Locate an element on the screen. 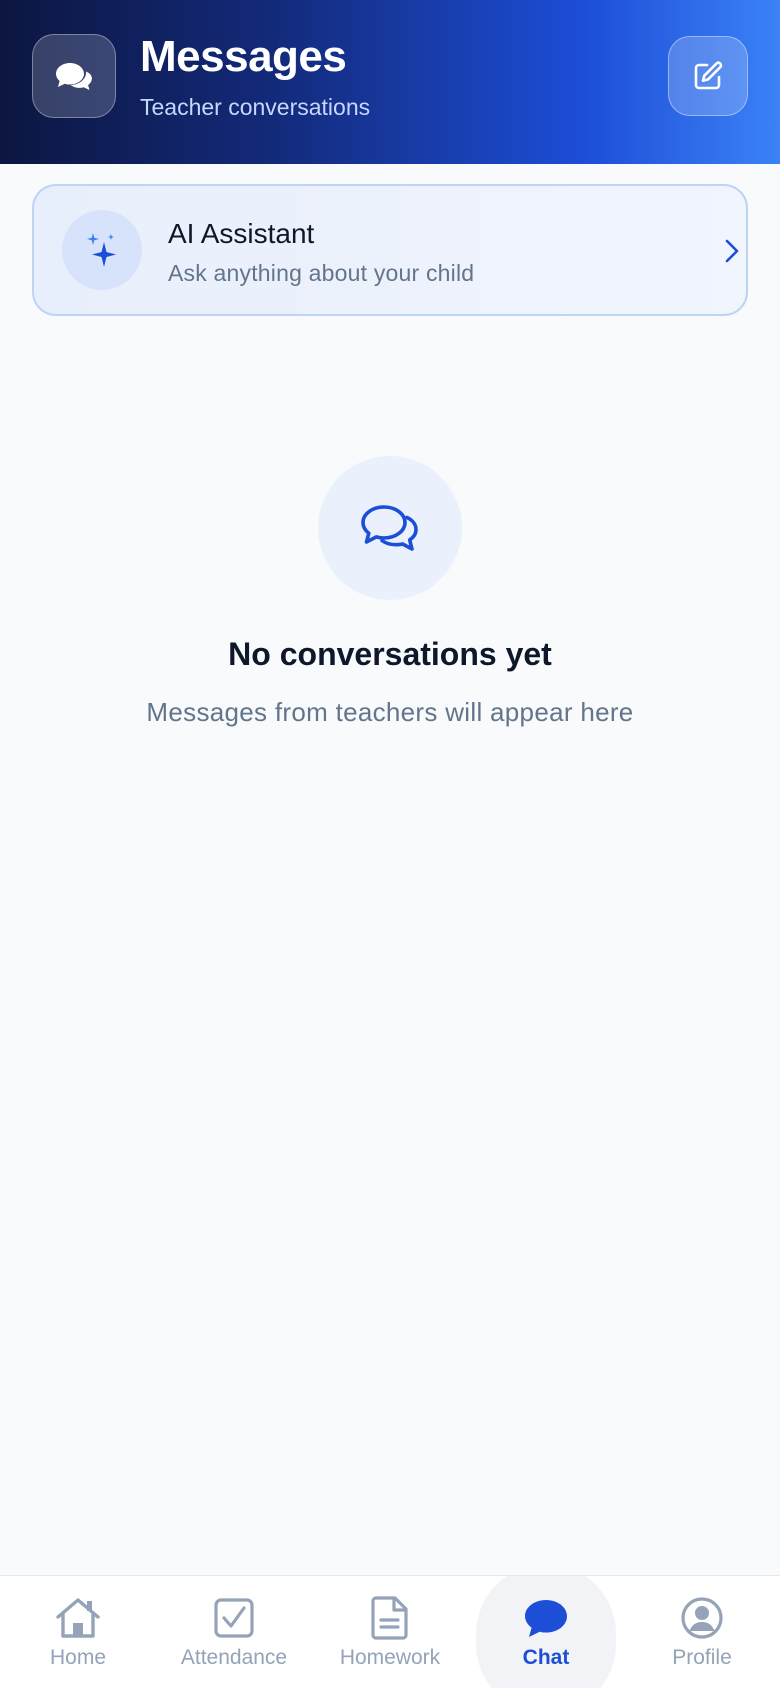 This screenshot has width=780, height=1688. compose-icon is located at coordinates (708, 75).